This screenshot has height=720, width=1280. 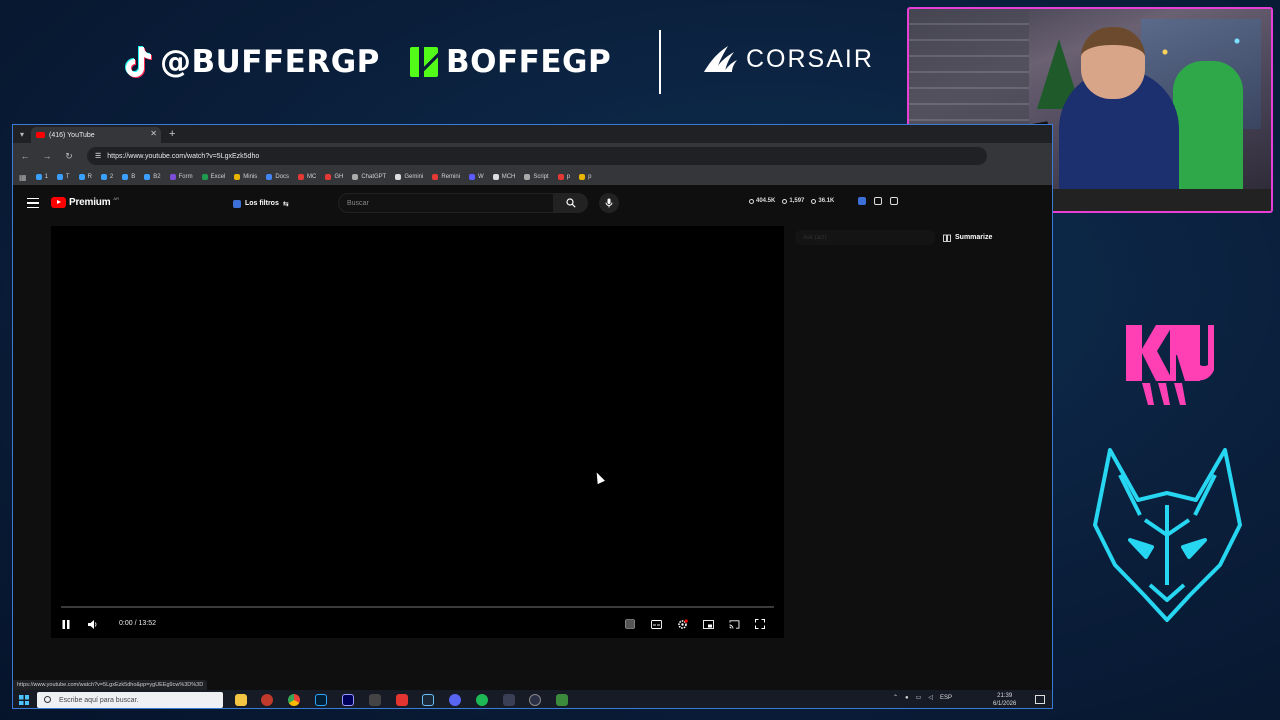 What do you see at coordinates (375, 700) in the screenshot?
I see `calculator-icon` at bounding box center [375, 700].